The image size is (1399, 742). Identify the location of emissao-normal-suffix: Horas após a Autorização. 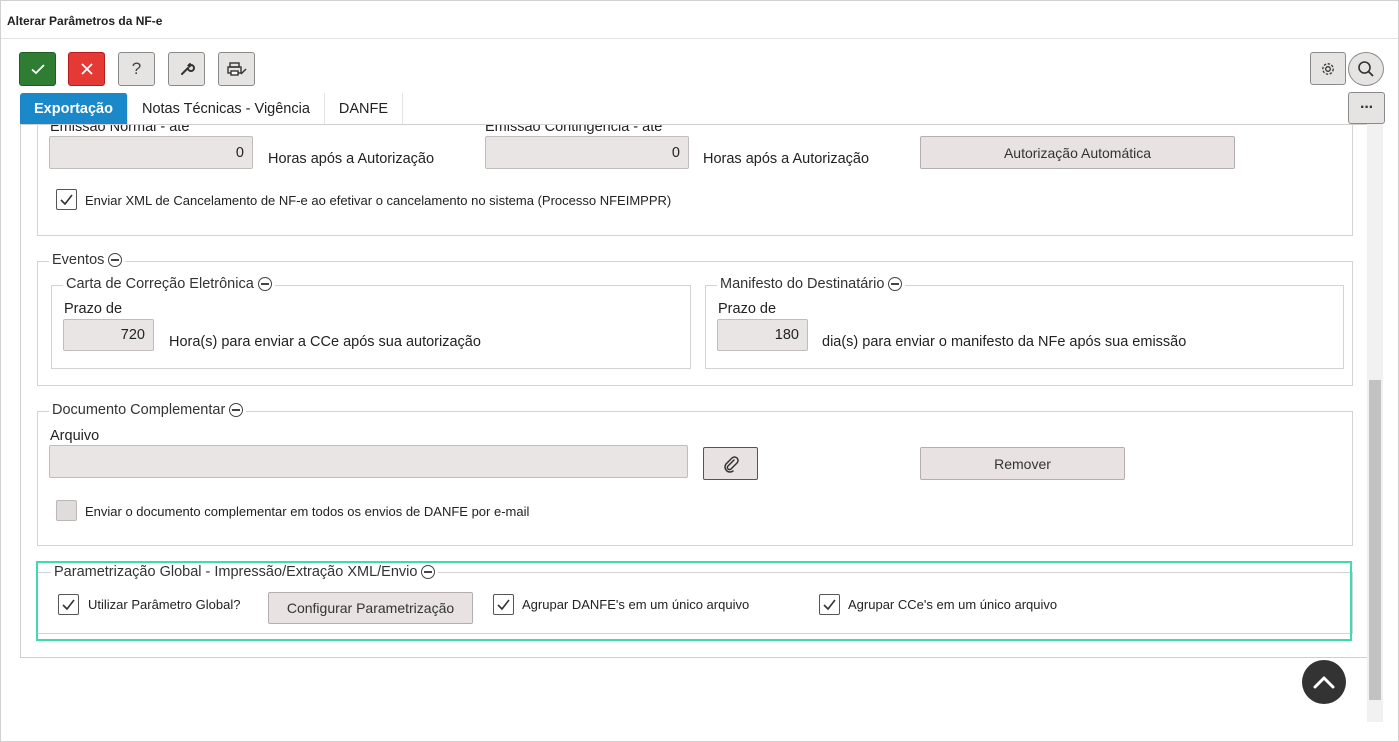
(351, 159).